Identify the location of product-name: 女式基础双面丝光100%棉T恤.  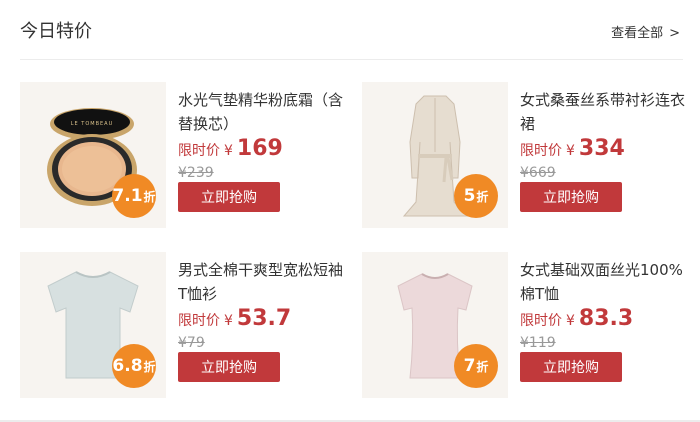
(605, 282).